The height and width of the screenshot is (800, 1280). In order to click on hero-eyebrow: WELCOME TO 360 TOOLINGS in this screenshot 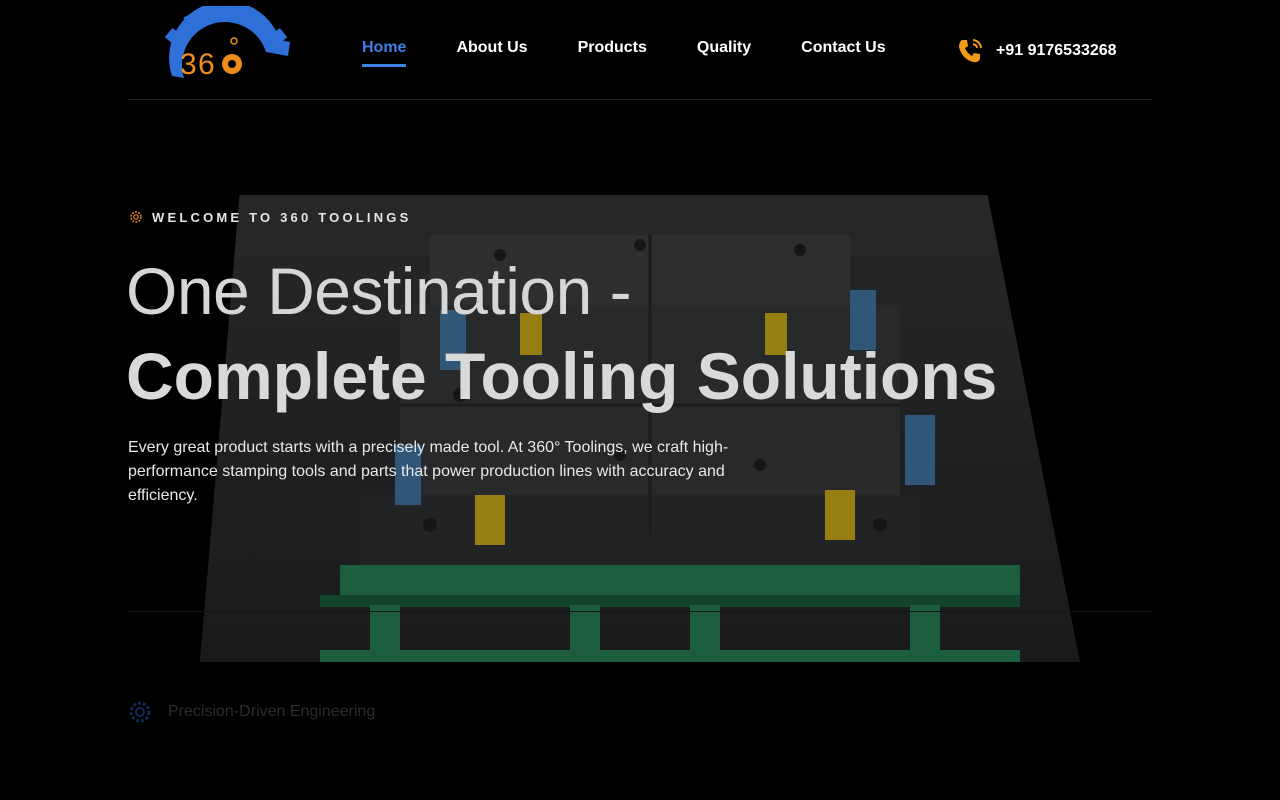, I will do `click(269, 217)`.